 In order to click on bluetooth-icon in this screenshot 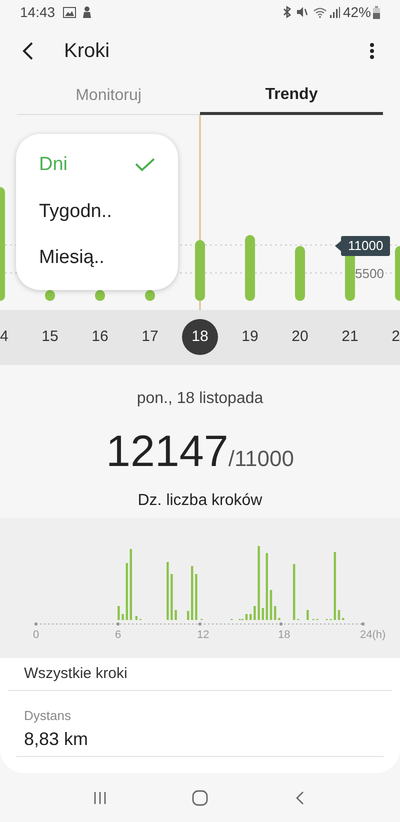, I will do `click(287, 12)`.